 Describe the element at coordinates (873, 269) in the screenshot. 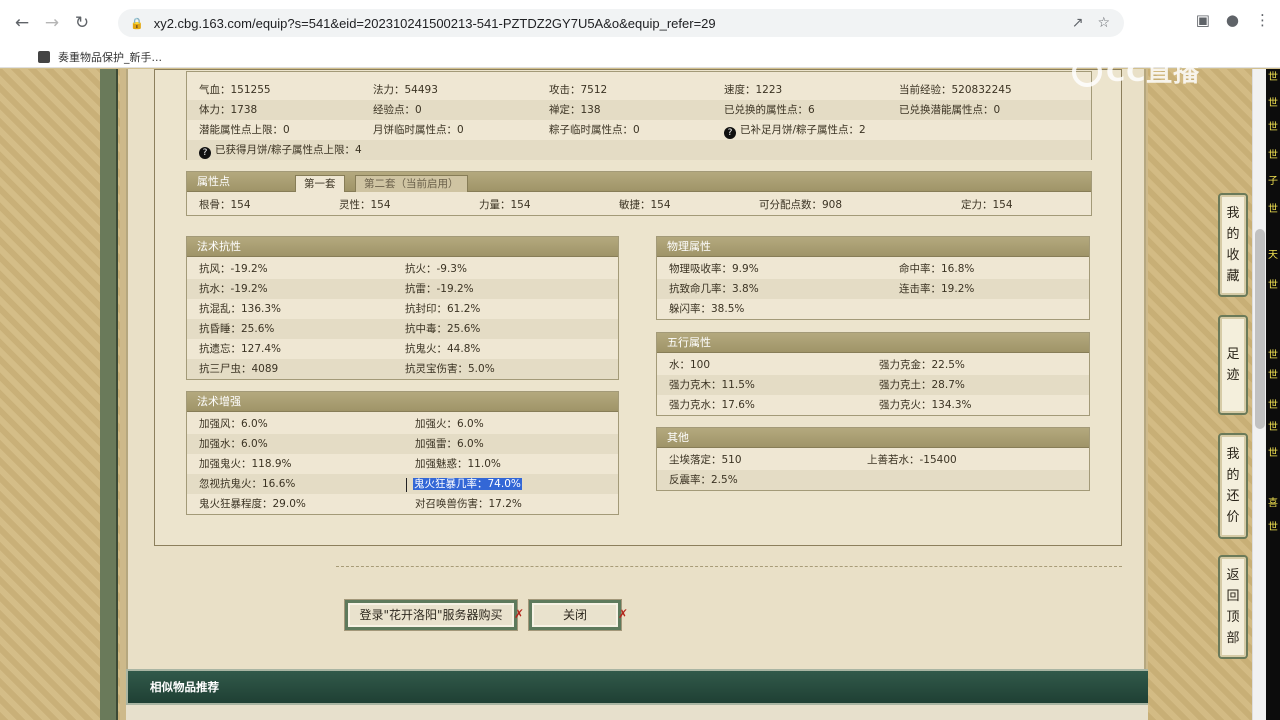

I see `table-row: 物理吸收率：9.9% 命中率：16.8%` at that location.